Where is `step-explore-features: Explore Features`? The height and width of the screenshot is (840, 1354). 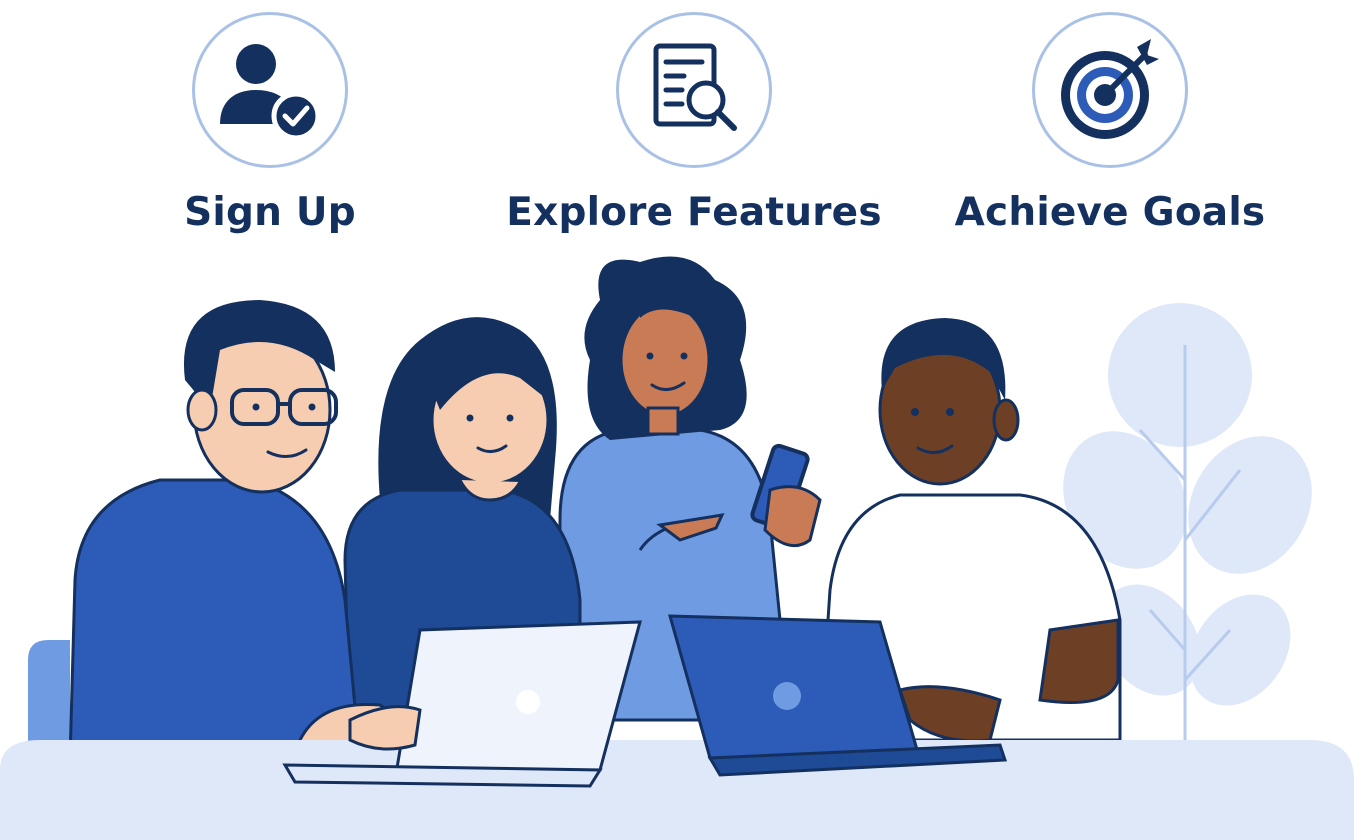 step-explore-features: Explore Features is located at coordinates (694, 123).